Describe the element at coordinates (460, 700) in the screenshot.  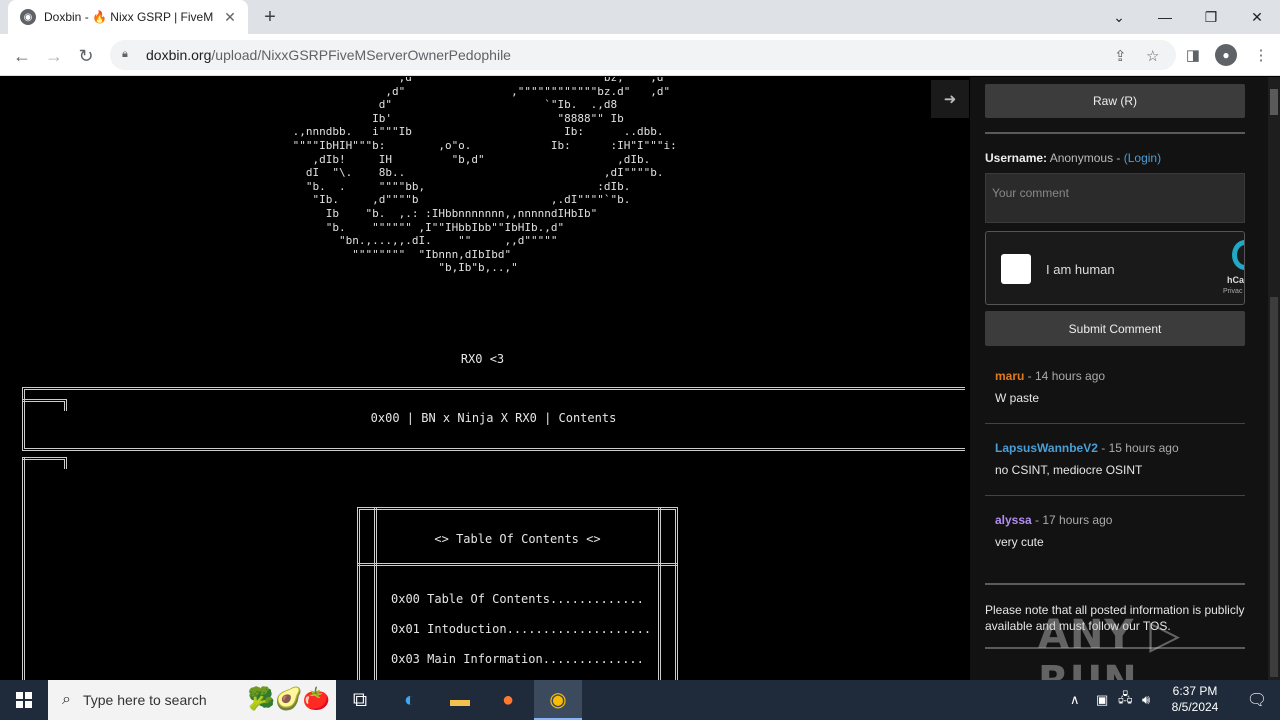
I see `file-explorer-icon: ▬` at that location.